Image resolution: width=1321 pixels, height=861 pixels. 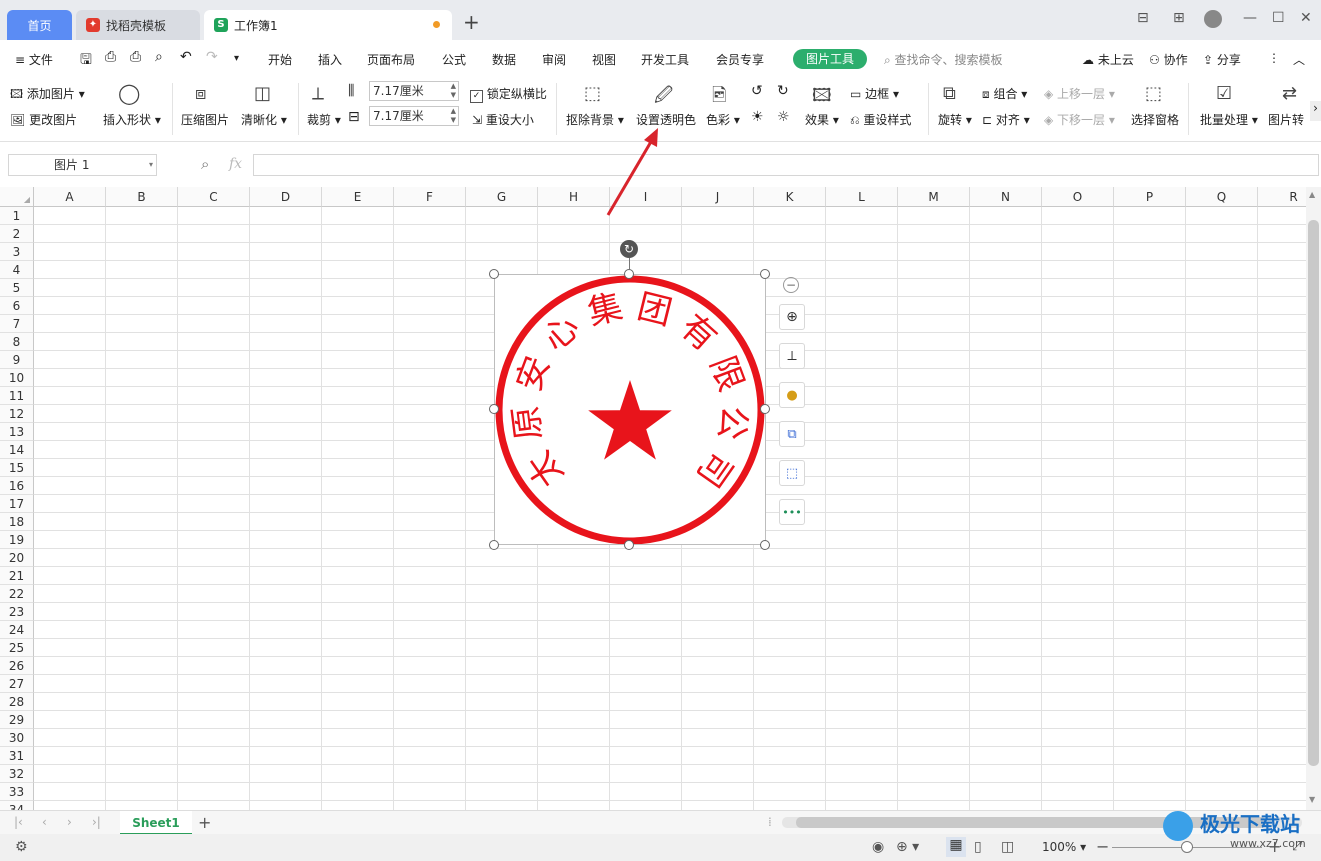 What do you see at coordinates (17, 270) in the screenshot?
I see `row-header: 4` at bounding box center [17, 270].